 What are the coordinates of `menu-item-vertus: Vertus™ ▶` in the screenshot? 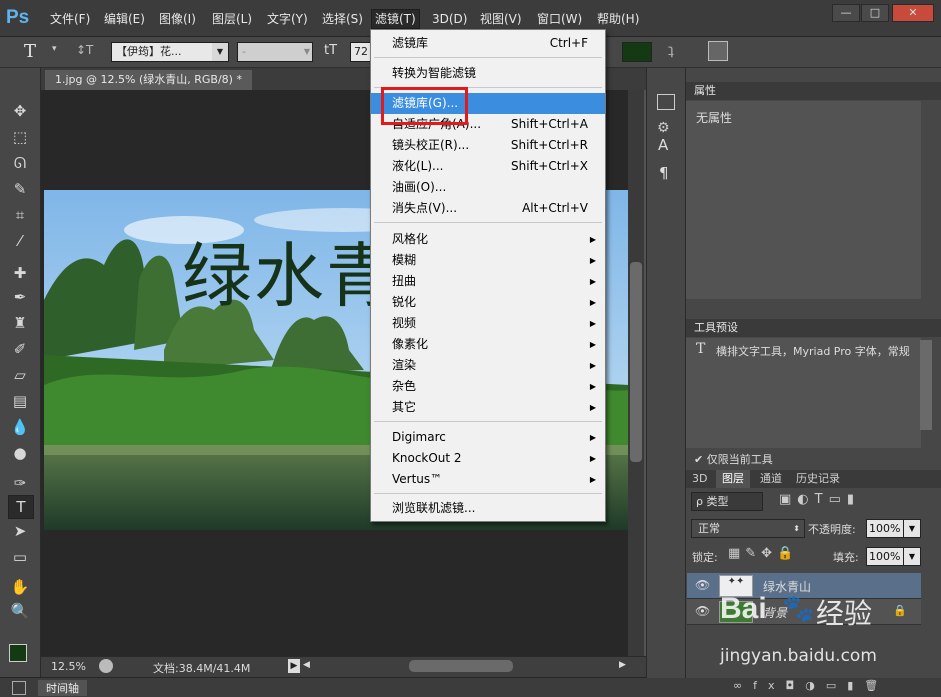 It's located at (488, 479).